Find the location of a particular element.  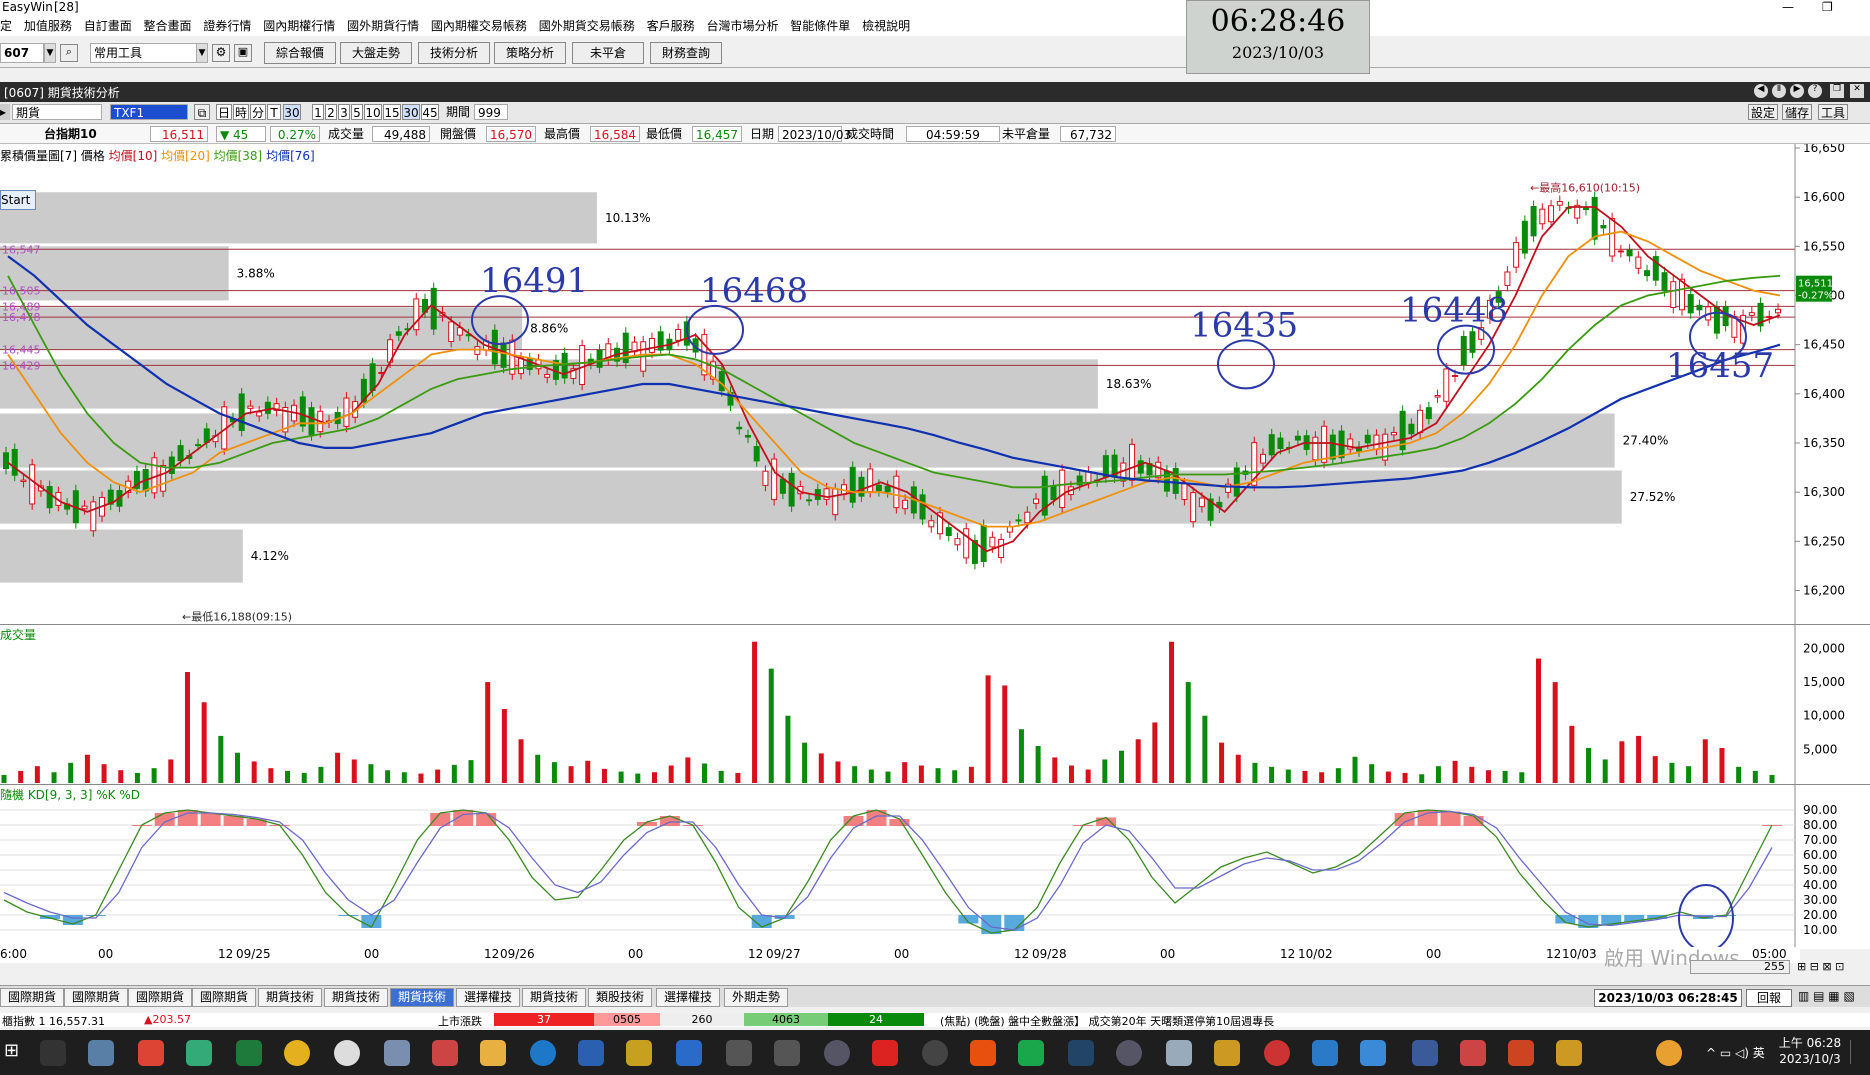

period-minute: 分 is located at coordinates (258, 112).